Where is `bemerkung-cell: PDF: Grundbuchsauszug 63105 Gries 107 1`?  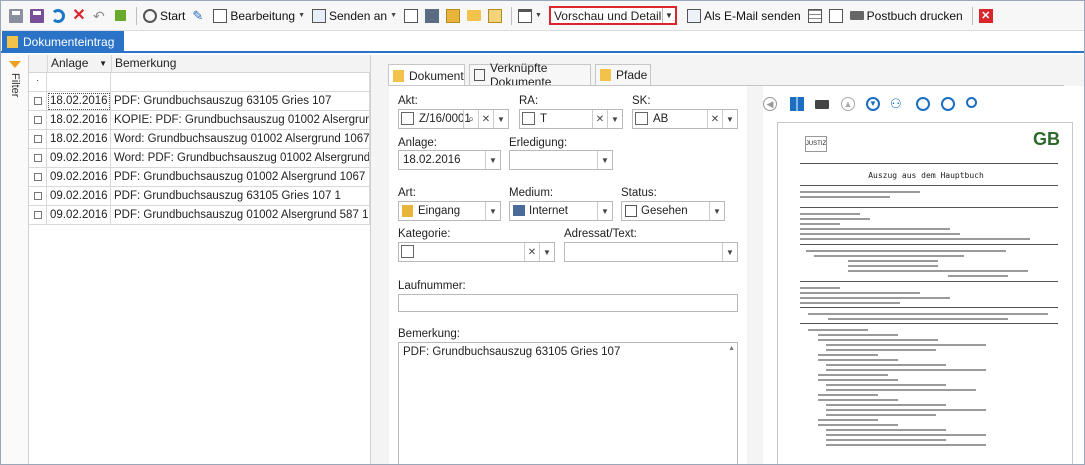 bemerkung-cell: PDF: Grundbuchsauszug 63105 Gries 107 1 is located at coordinates (240, 196).